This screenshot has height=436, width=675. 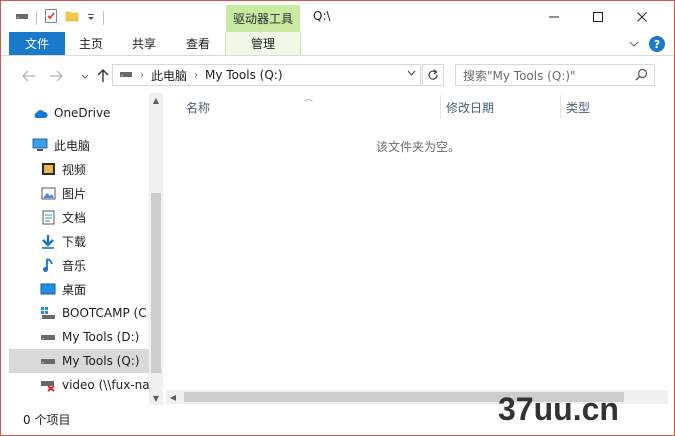 What do you see at coordinates (59, 17) in the screenshot?
I see `quick-access-toolbar` at bounding box center [59, 17].